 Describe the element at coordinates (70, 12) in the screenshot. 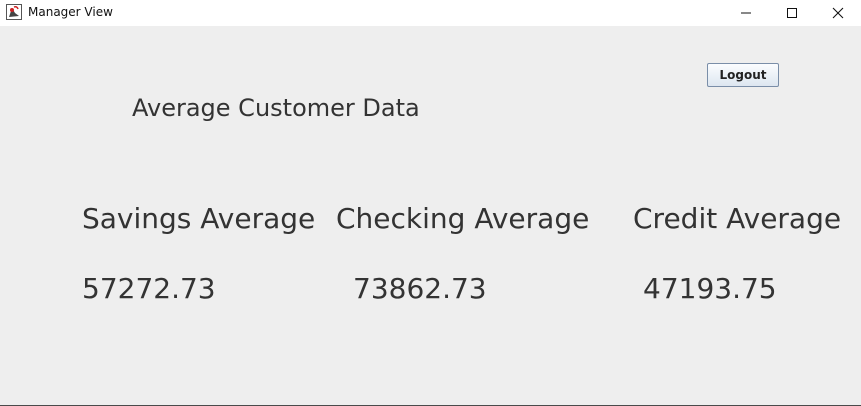

I see `window-title: Manager View` at that location.